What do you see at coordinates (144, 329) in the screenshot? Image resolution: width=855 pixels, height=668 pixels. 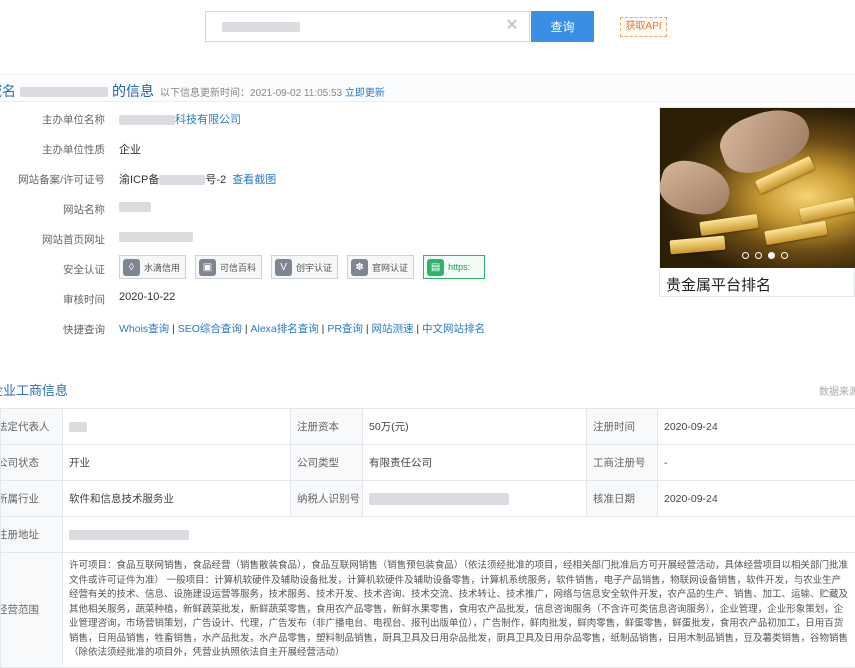 I see `whois-link: Whois查询` at bounding box center [144, 329].